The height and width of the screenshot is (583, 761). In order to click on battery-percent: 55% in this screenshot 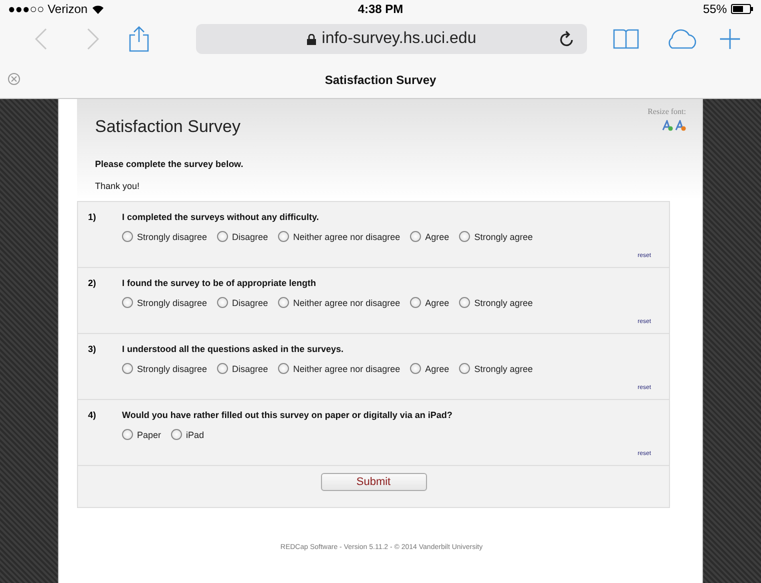, I will do `click(714, 9)`.